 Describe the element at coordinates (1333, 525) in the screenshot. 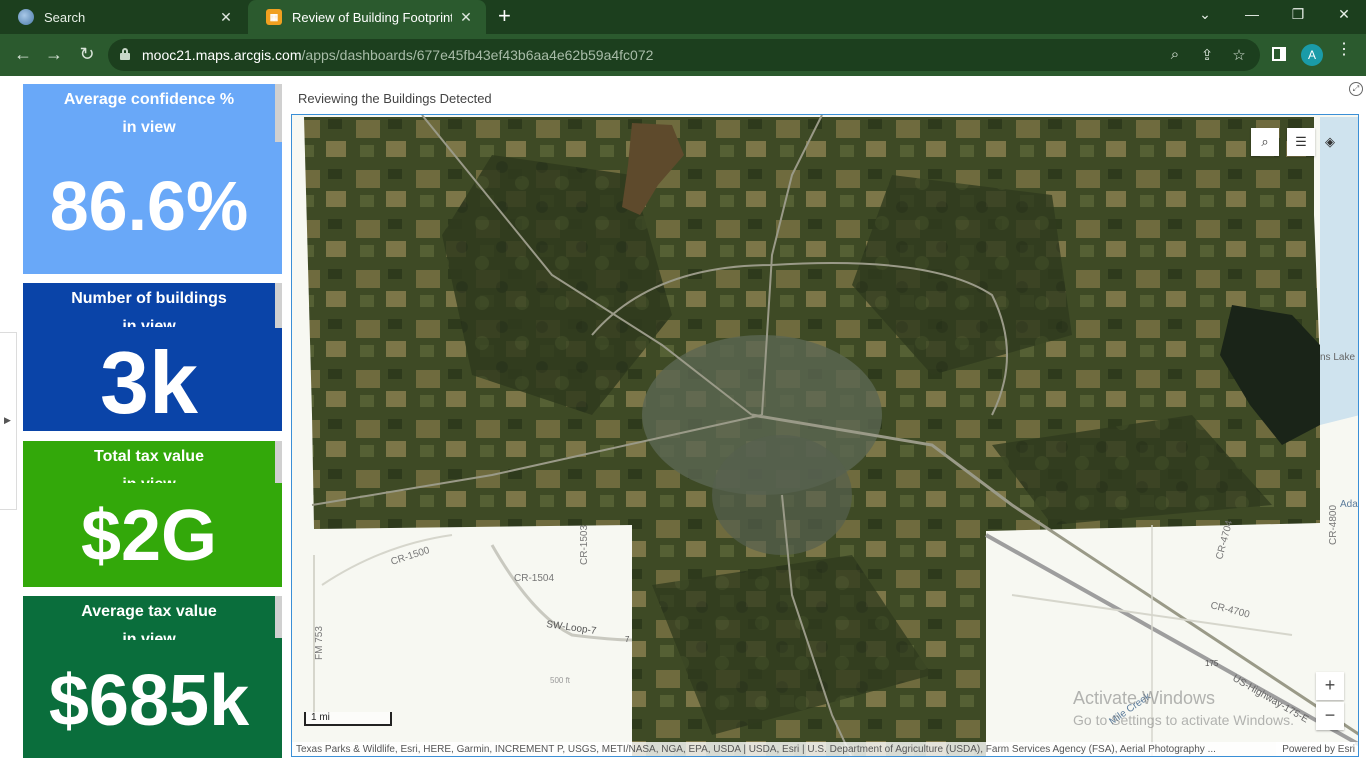

I see `road-label: CR-4800` at that location.